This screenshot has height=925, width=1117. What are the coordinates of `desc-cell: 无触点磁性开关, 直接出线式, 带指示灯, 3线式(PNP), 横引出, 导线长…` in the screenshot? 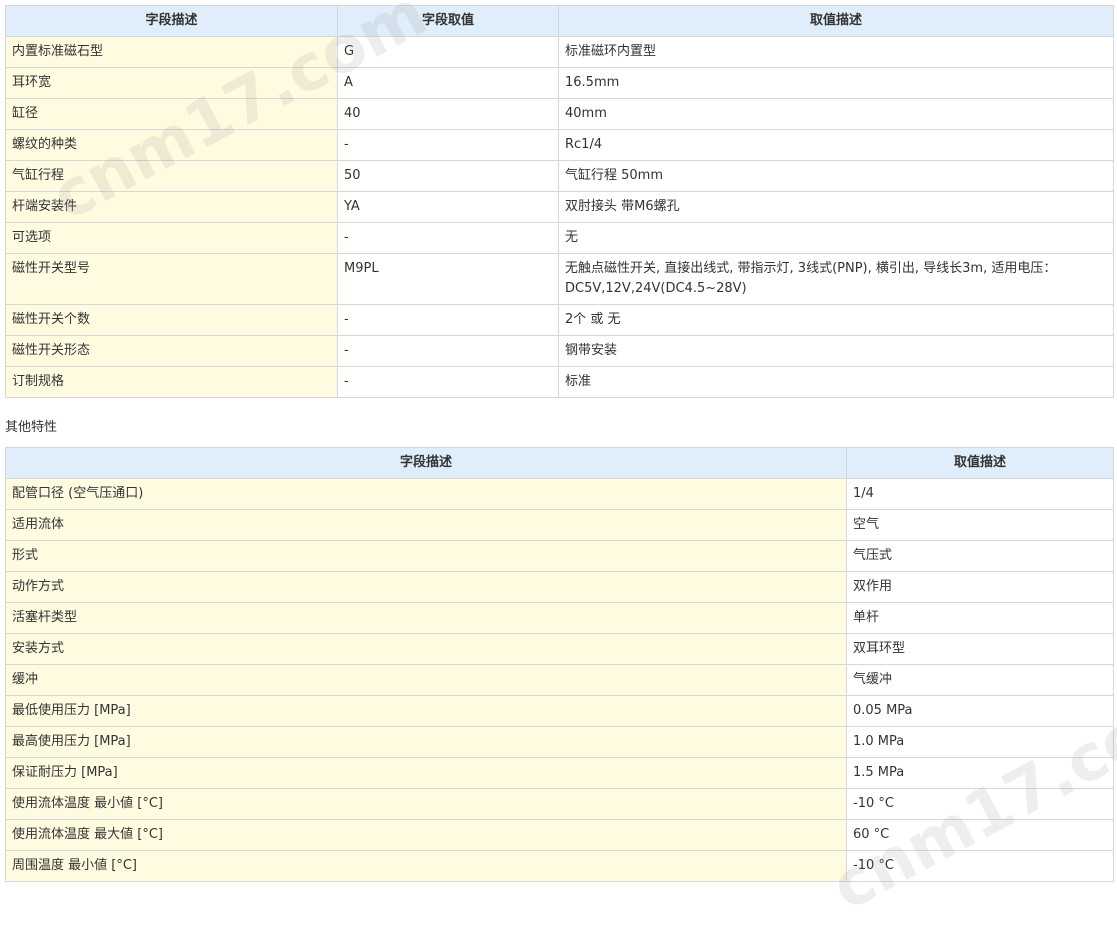 It's located at (836, 279).